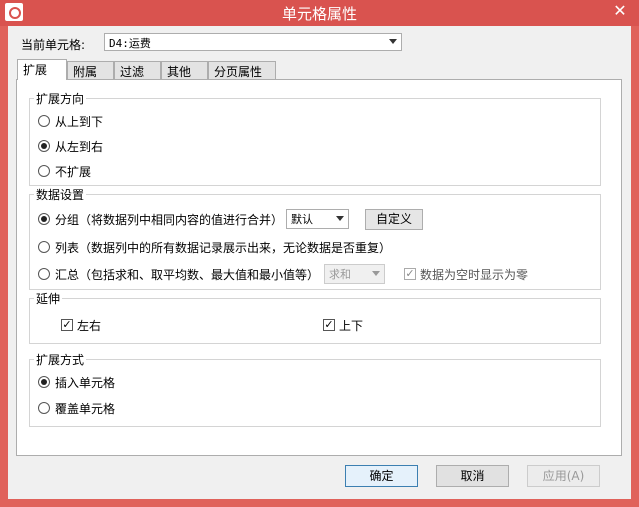 The height and width of the screenshot is (507, 639). I want to click on radio-top-to-bottom, so click(44, 121).